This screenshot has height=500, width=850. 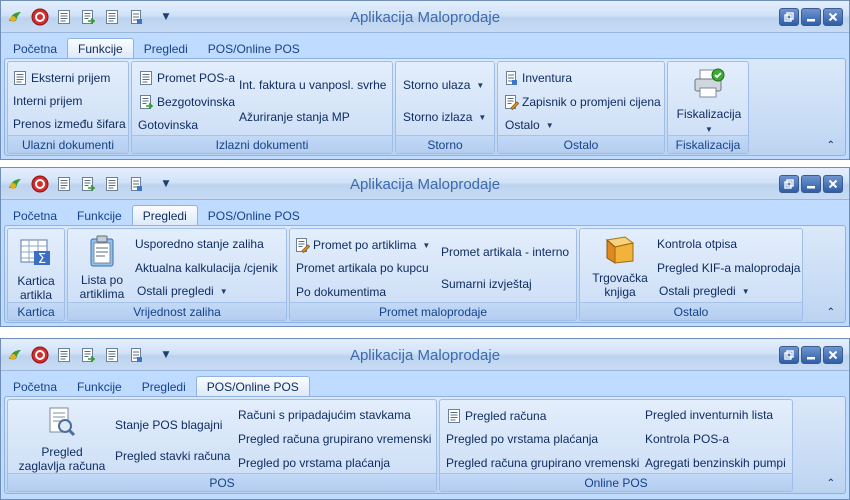 What do you see at coordinates (186, 78) in the screenshot?
I see `promet-pos-button: Promet POS-a` at bounding box center [186, 78].